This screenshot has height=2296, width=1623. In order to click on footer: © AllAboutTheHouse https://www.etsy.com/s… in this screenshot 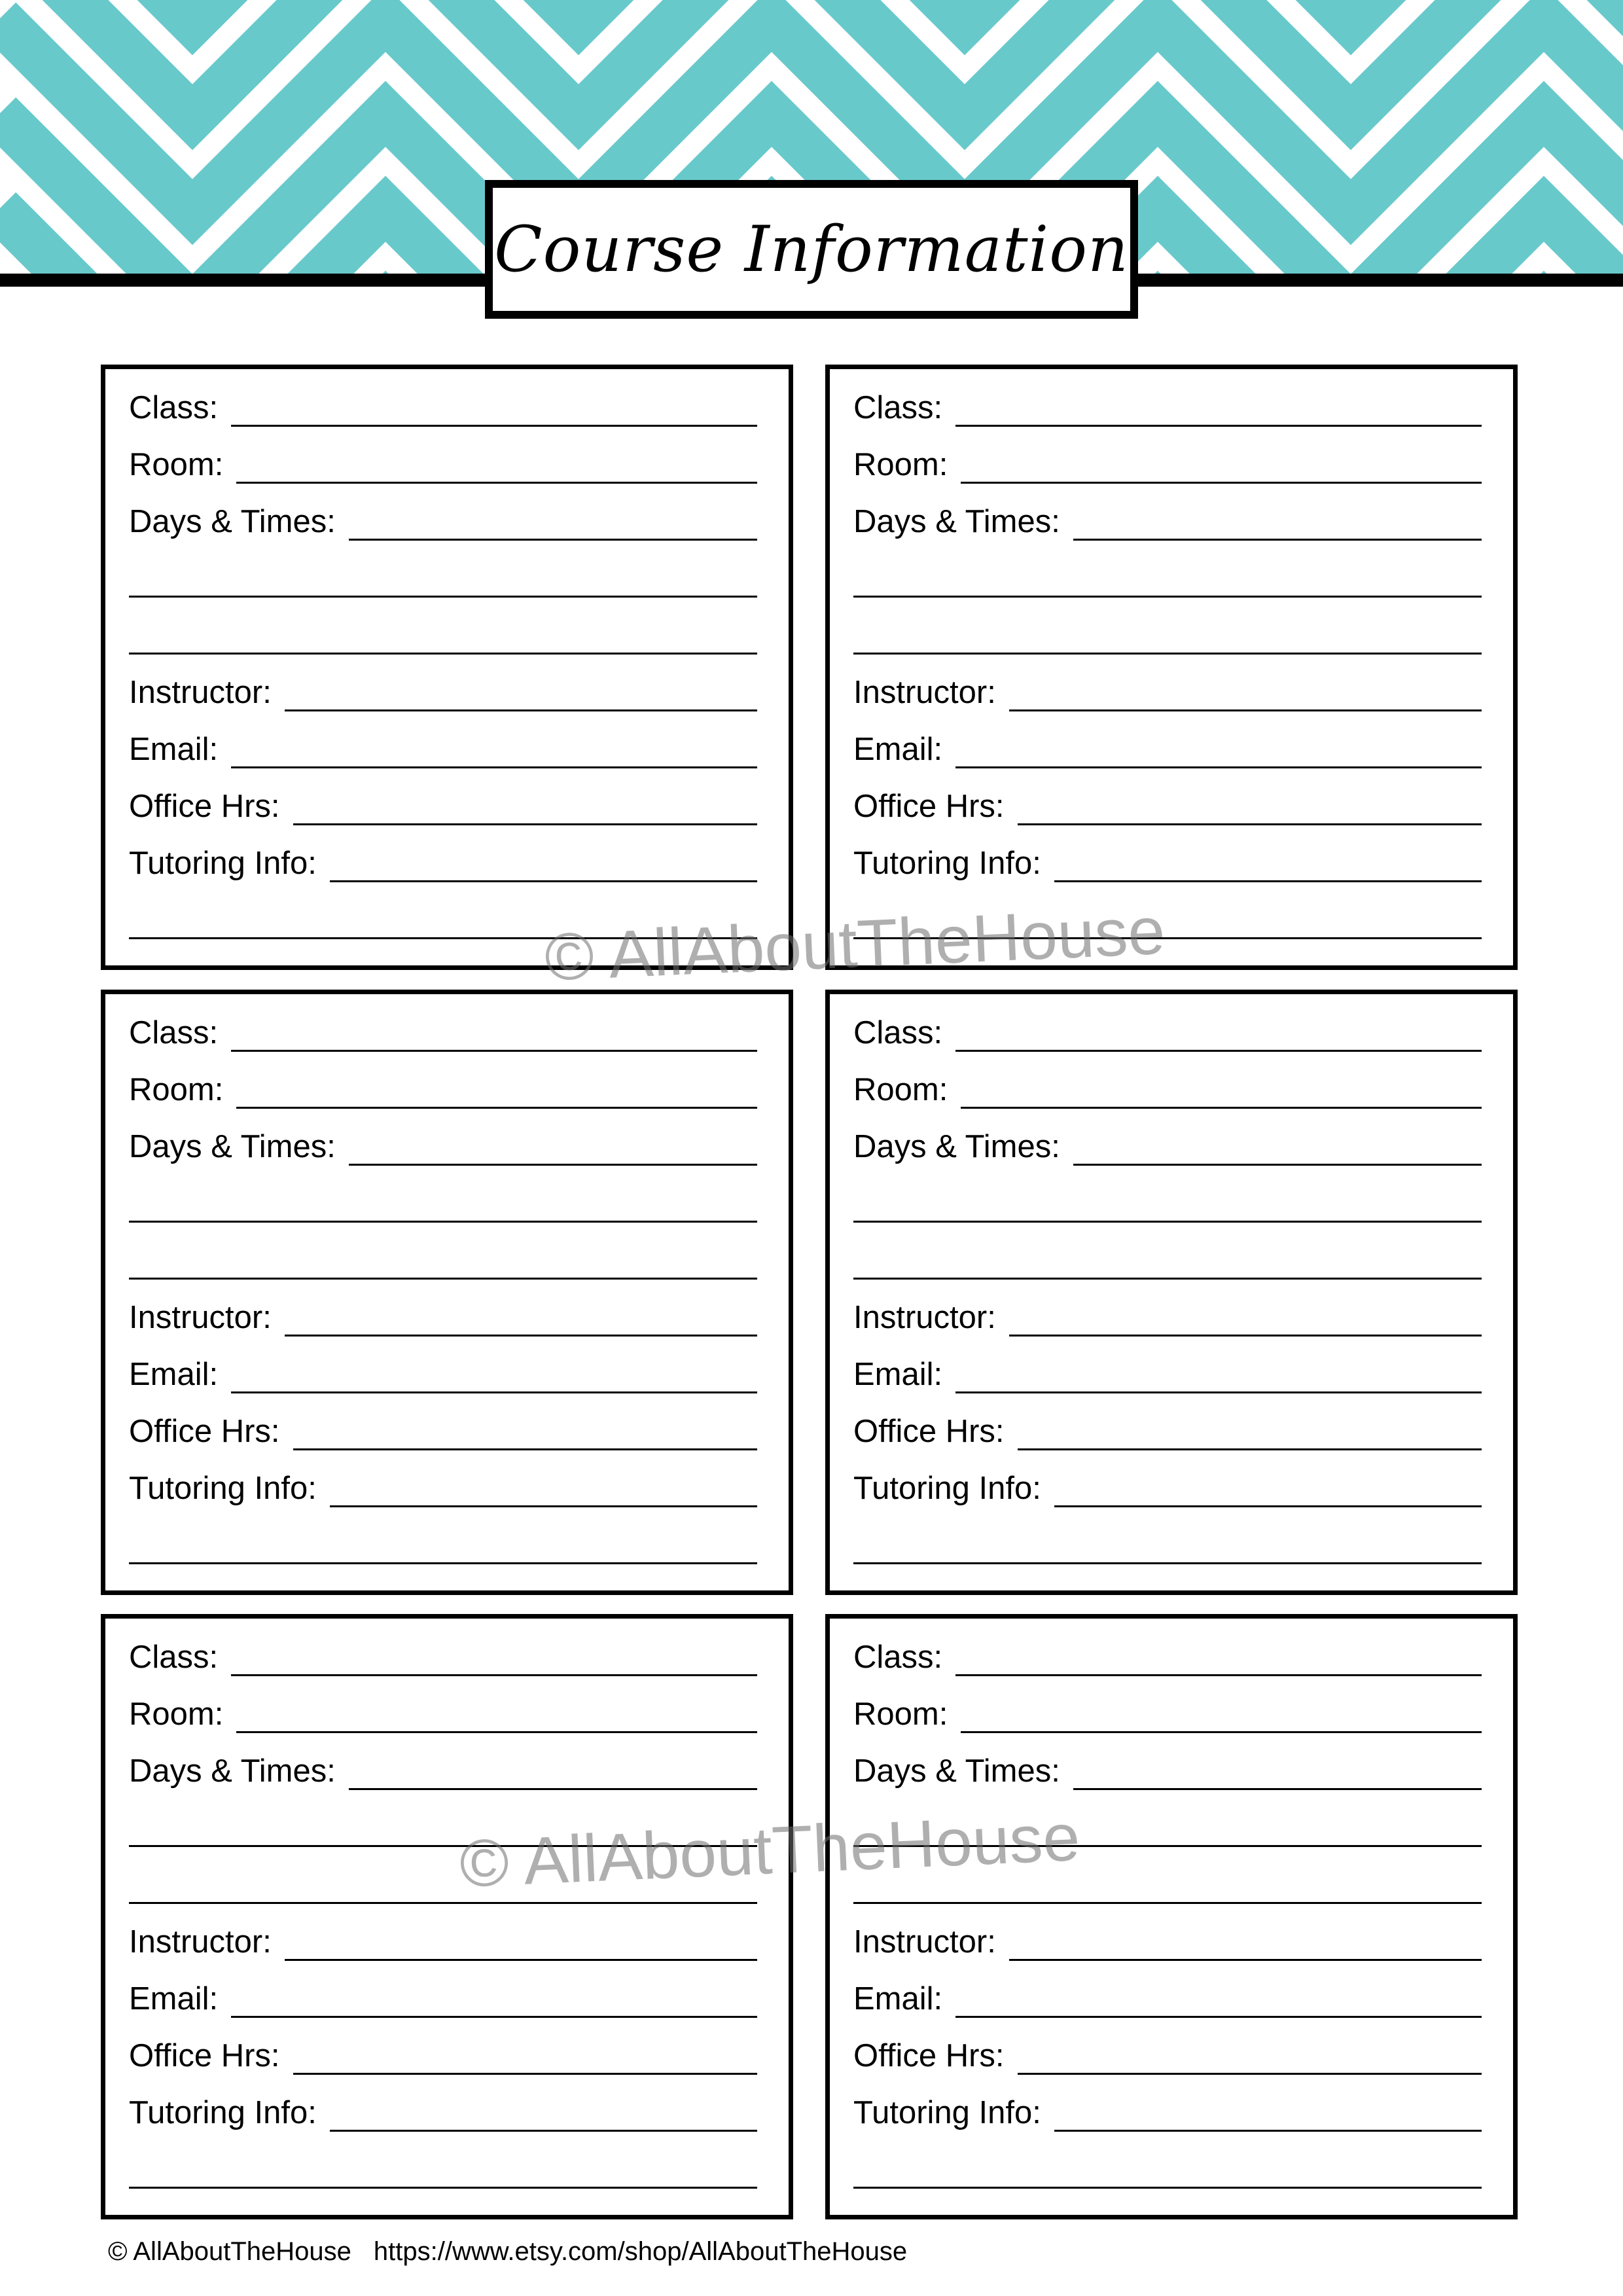, I will do `click(518, 2252)`.